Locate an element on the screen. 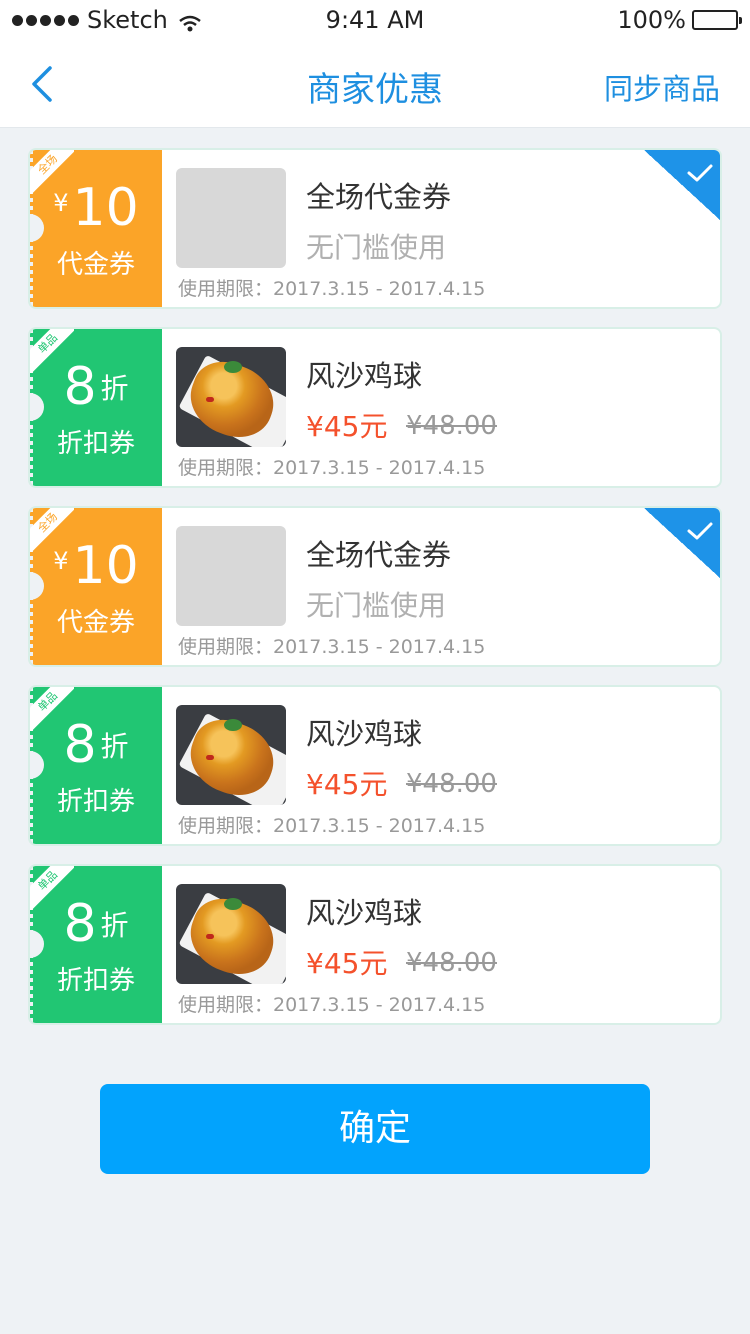 The height and width of the screenshot is (1334, 750). battery-icon is located at coordinates (717, 20).